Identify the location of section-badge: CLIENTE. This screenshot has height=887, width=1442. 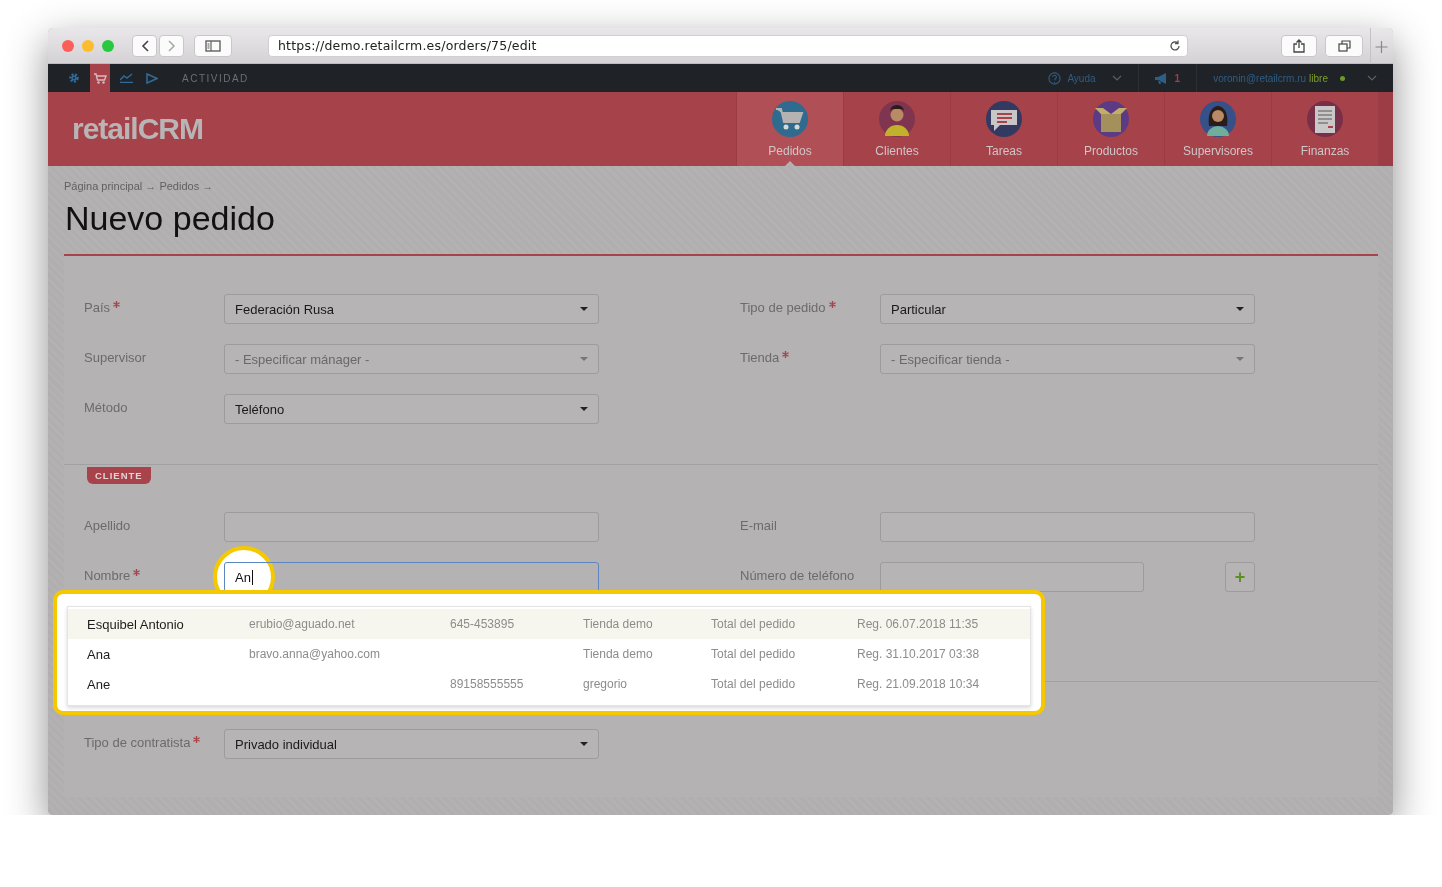
(119, 475).